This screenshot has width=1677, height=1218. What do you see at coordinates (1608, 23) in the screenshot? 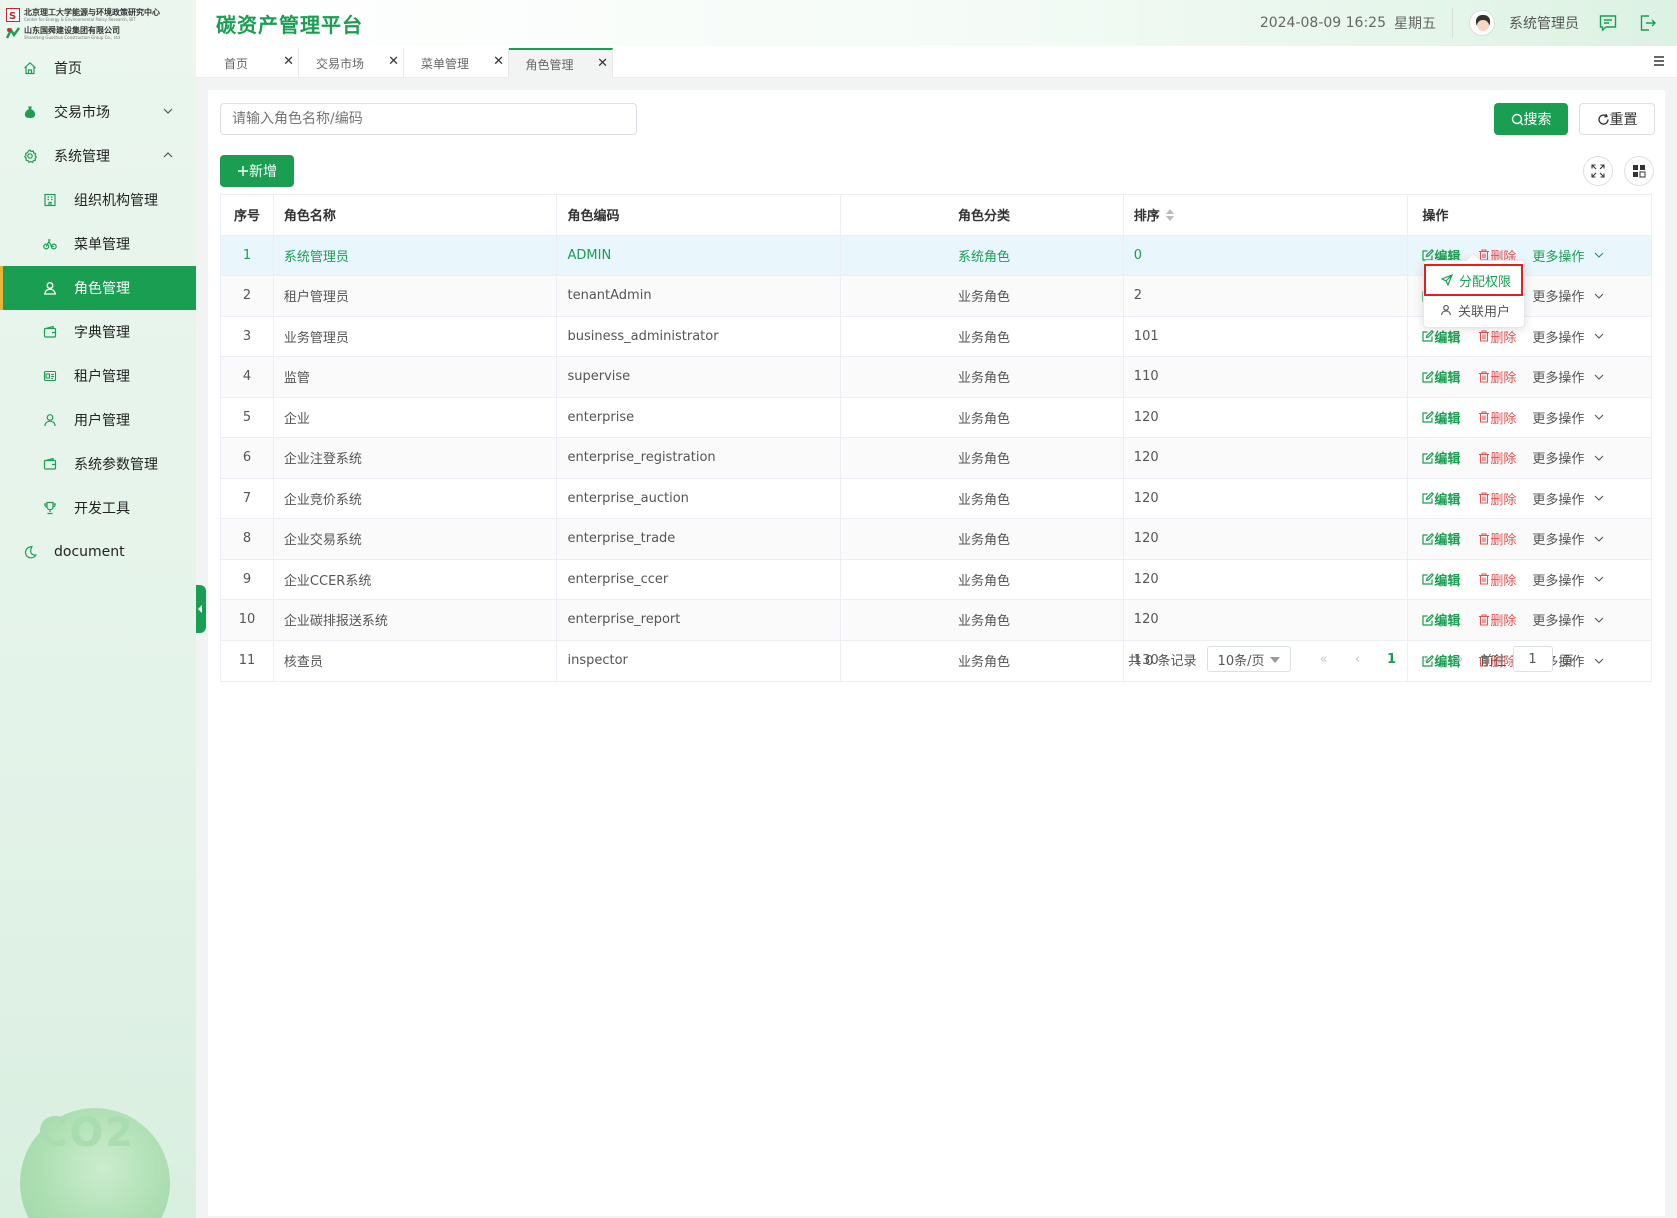
I see `message-icon` at bounding box center [1608, 23].